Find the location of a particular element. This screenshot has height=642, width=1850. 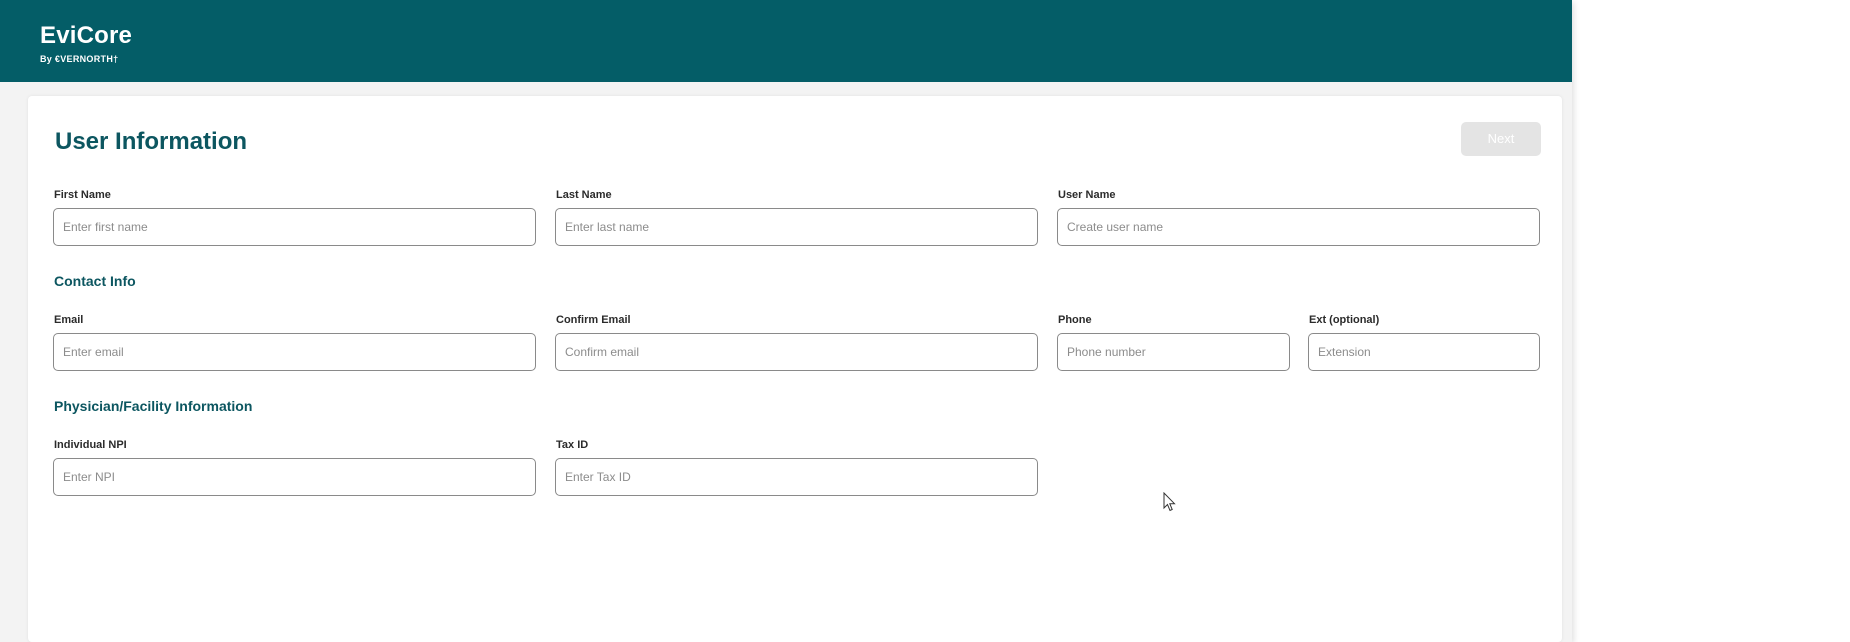

extension-input is located at coordinates (1424, 352).